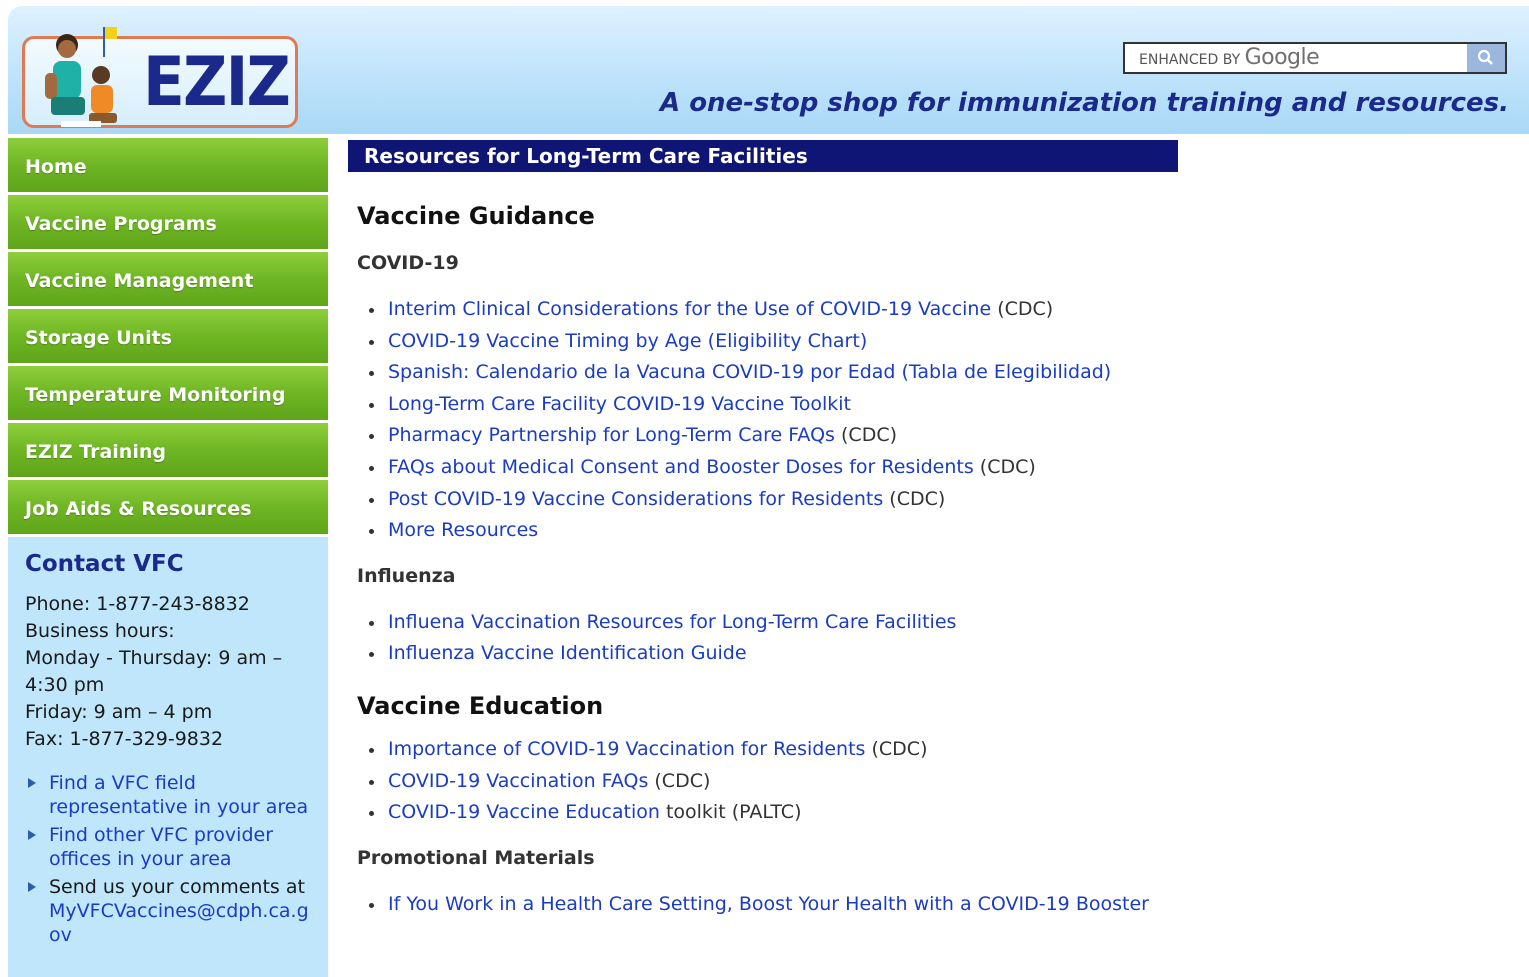  I want to click on contact-heading: Contact VFC, so click(104, 564).